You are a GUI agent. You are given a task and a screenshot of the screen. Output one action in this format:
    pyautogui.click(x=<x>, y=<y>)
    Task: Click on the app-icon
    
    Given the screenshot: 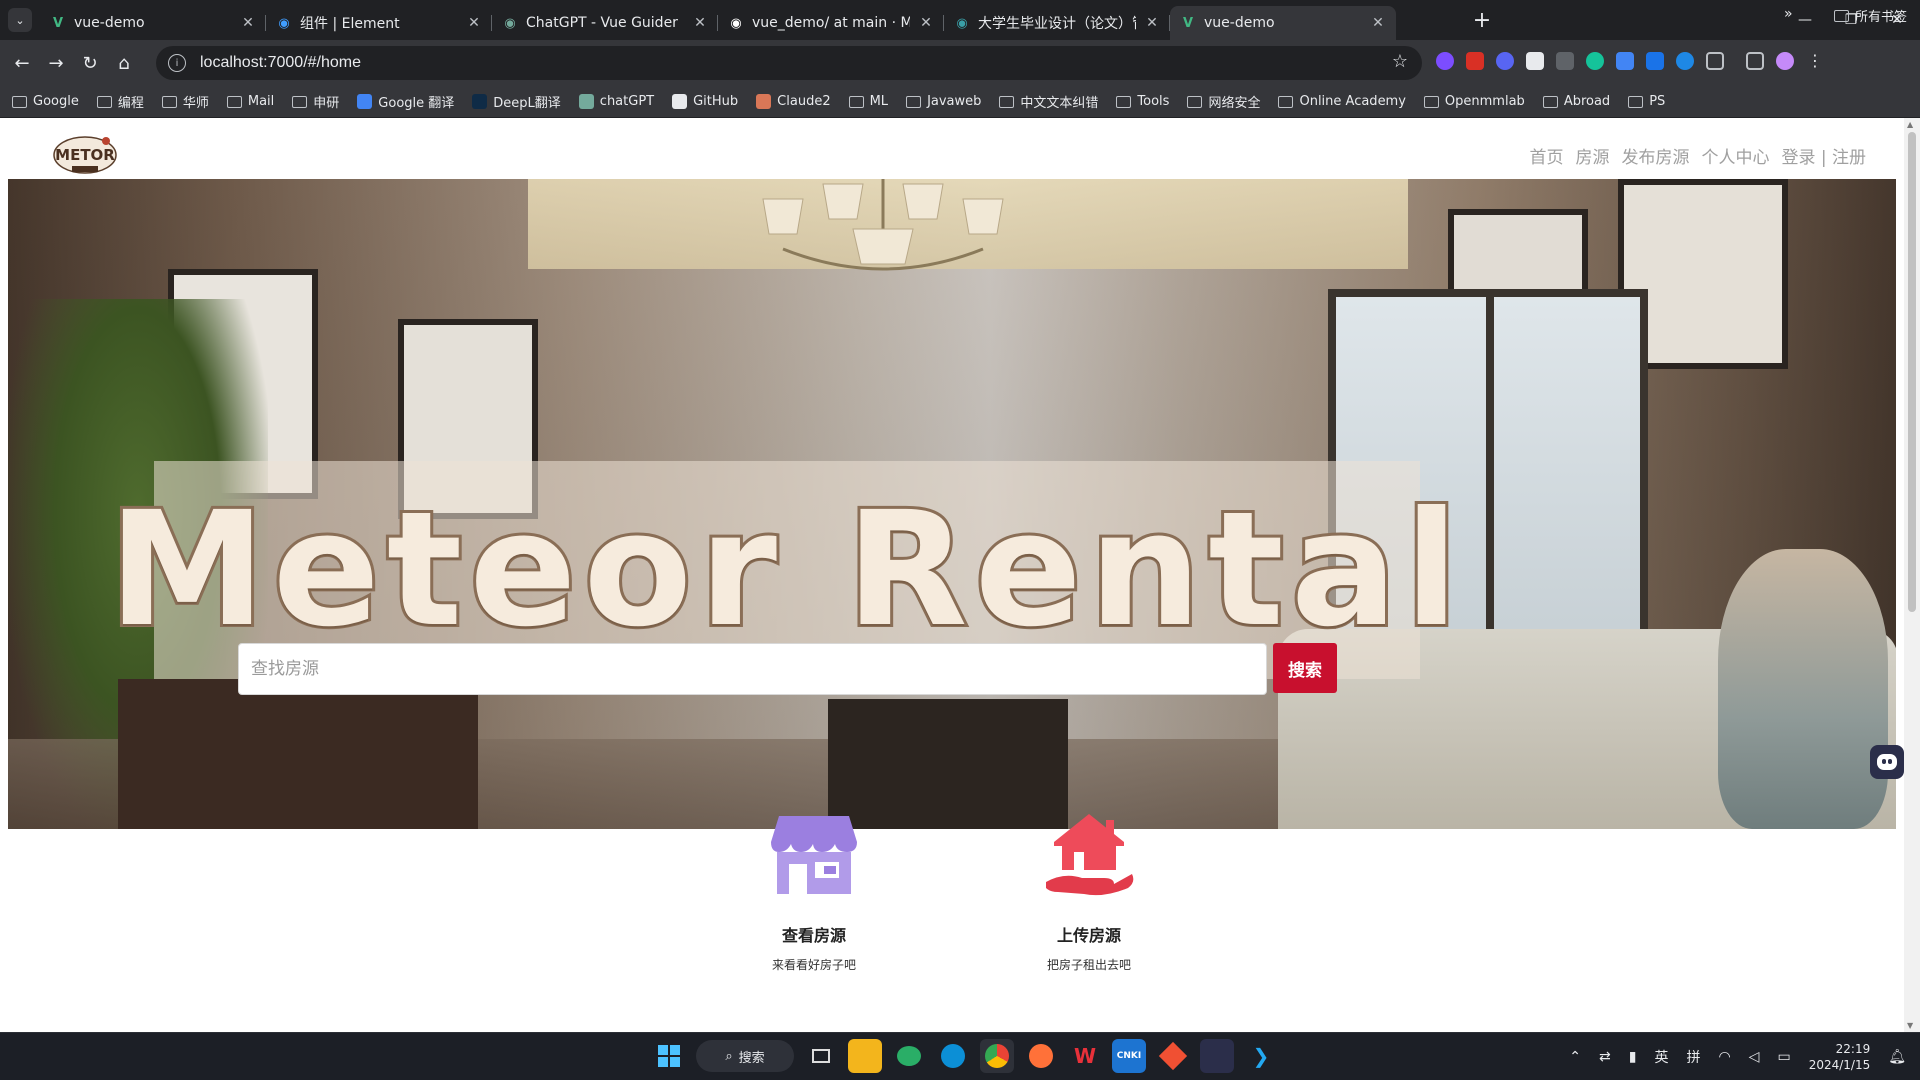 What is the action you would take?
    pyautogui.click(x=1217, y=1056)
    